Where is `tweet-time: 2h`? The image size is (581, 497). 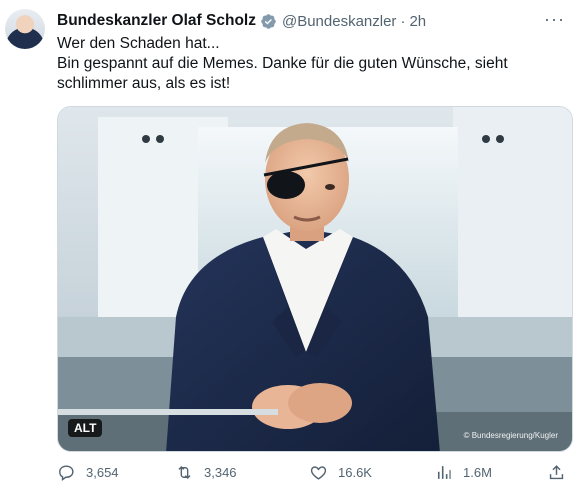
tweet-time: 2h is located at coordinates (417, 21).